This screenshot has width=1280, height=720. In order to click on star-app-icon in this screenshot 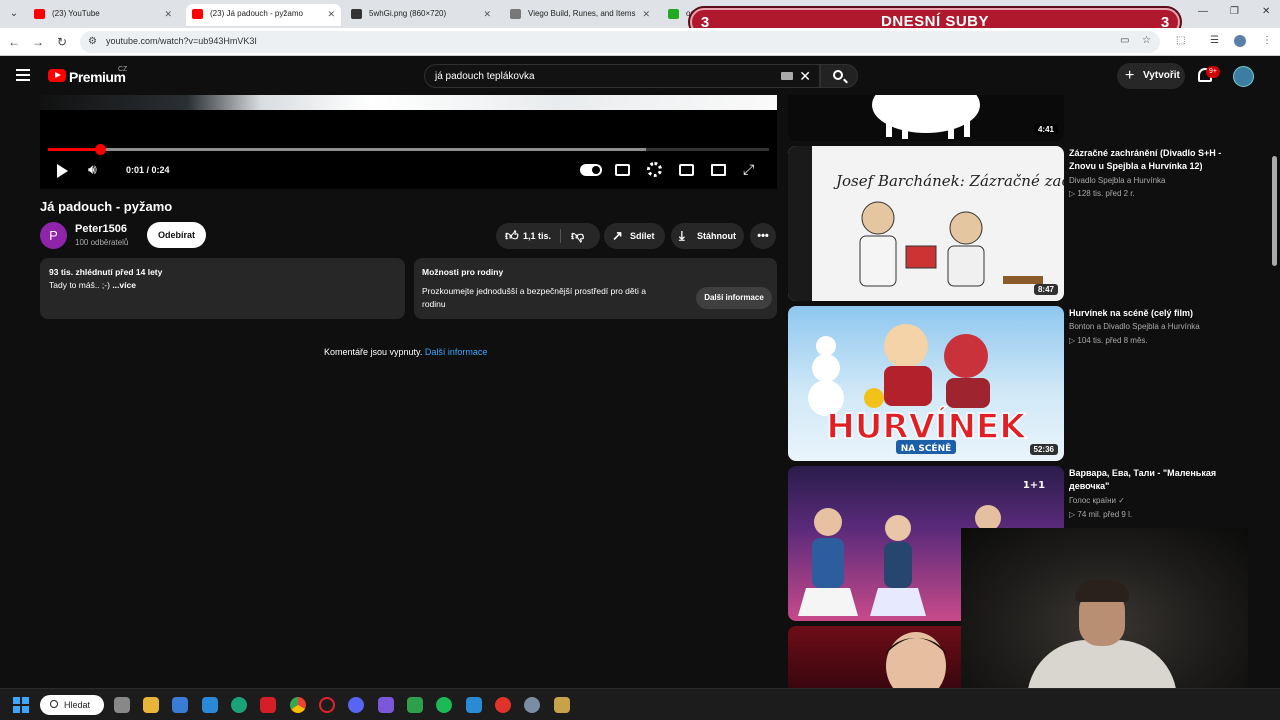, I will do `click(386, 705)`.